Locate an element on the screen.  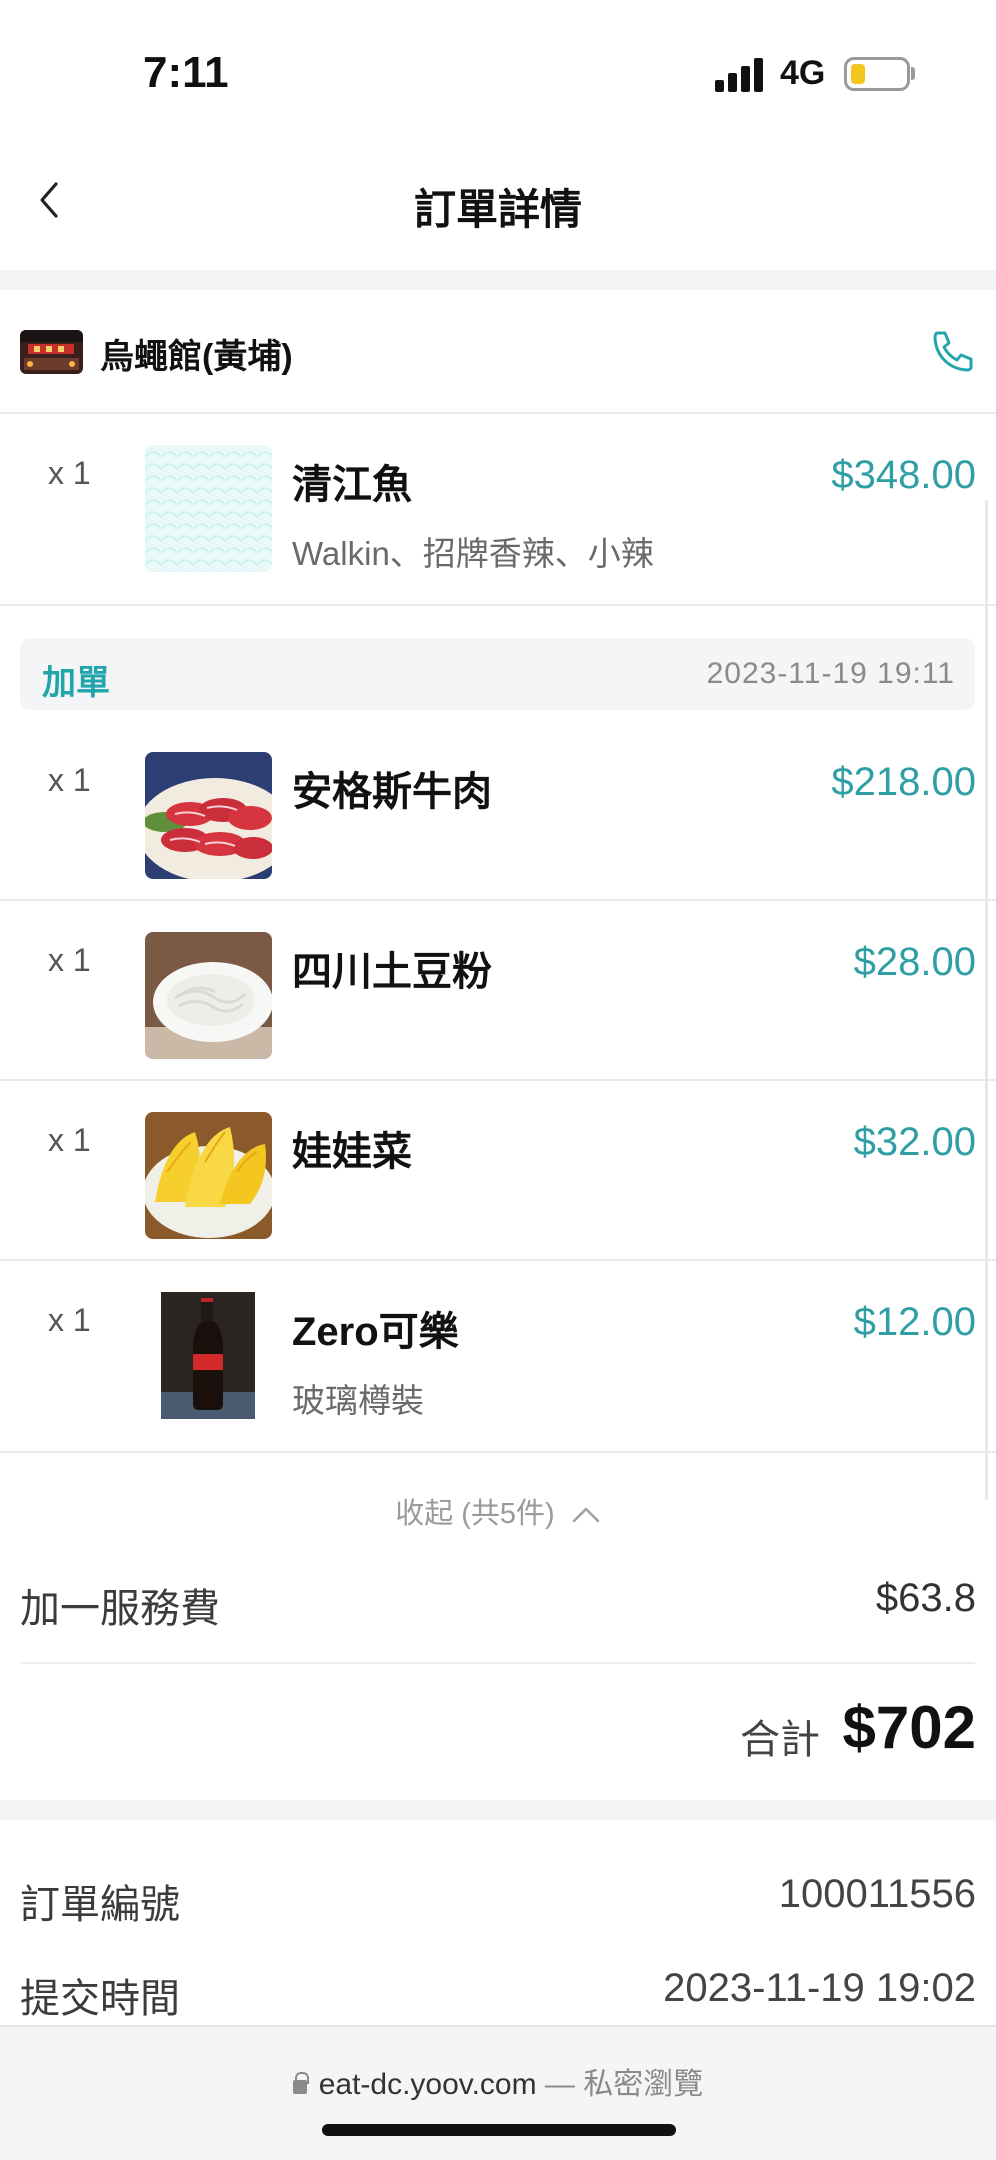
addon-label: 加單 is located at coordinates (76, 683).